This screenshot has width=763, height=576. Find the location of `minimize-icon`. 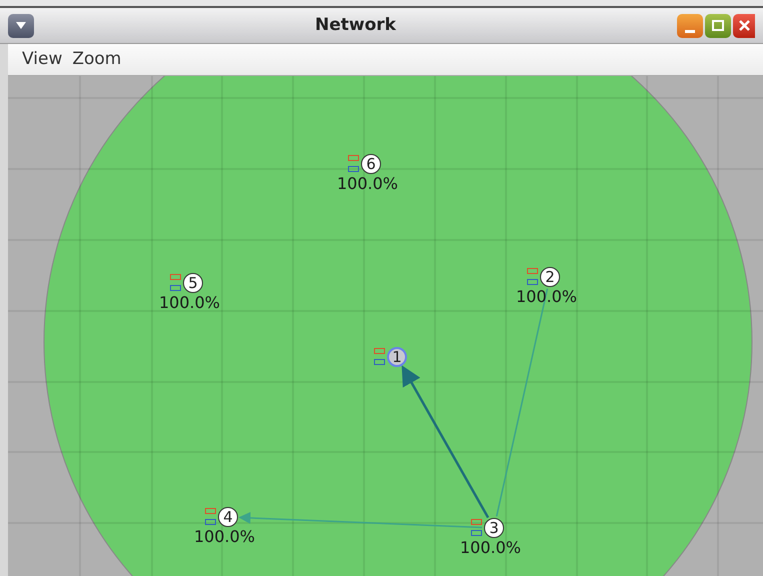

minimize-icon is located at coordinates (690, 31).